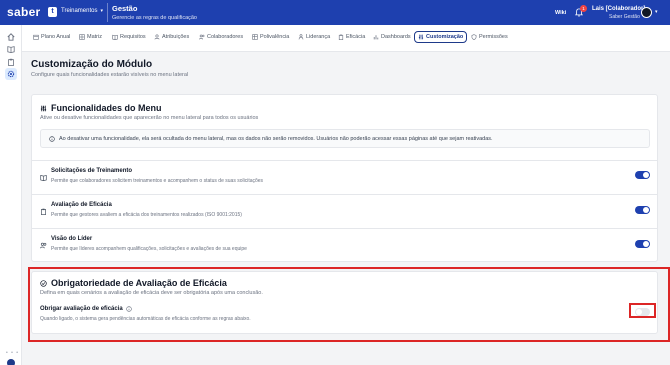 Image resolution: width=670 pixels, height=365 pixels. What do you see at coordinates (82, 37) in the screenshot?
I see `grid-icon` at bounding box center [82, 37].